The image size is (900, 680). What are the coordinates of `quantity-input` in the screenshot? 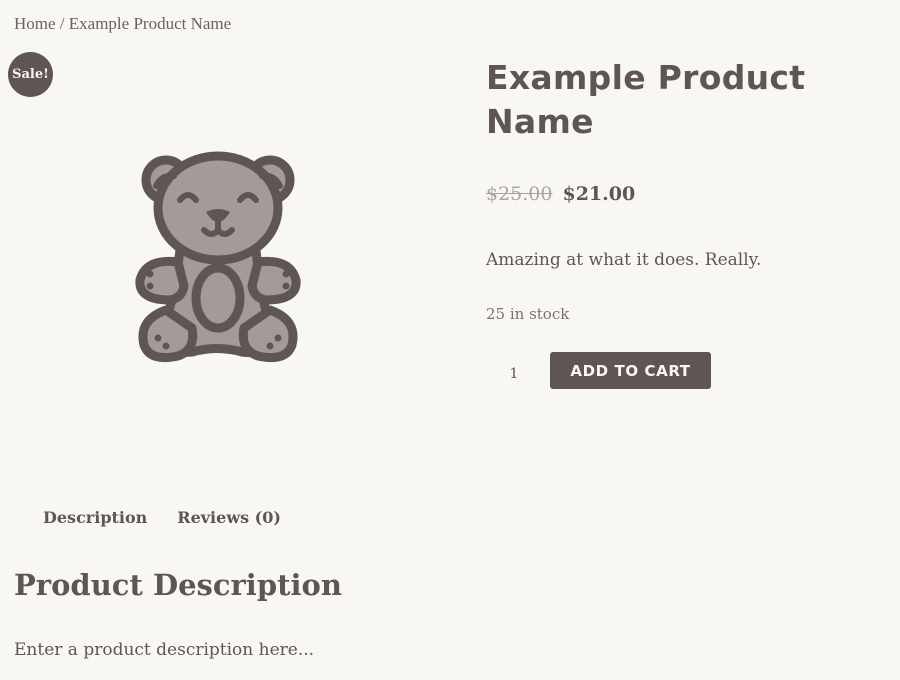 It's located at (514, 374).